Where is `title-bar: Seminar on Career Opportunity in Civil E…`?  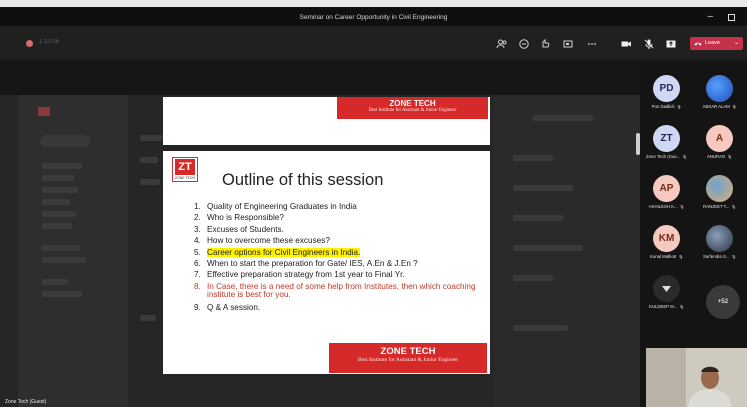 title-bar: Seminar on Career Opportunity in Civil E… is located at coordinates (373, 13).